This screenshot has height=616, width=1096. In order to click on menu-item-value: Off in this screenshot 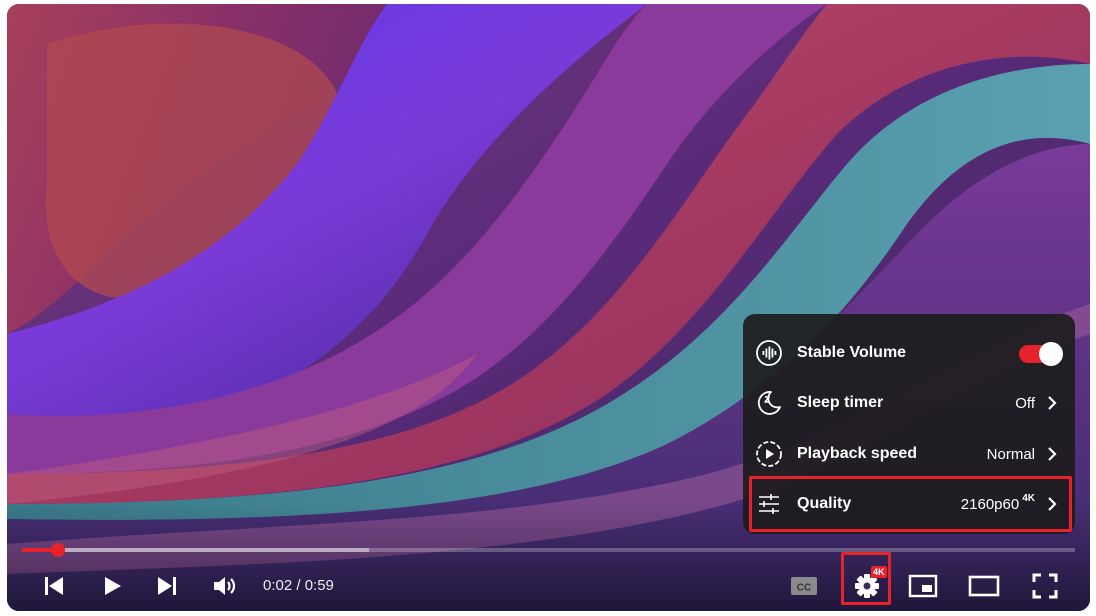, I will do `click(1025, 403)`.